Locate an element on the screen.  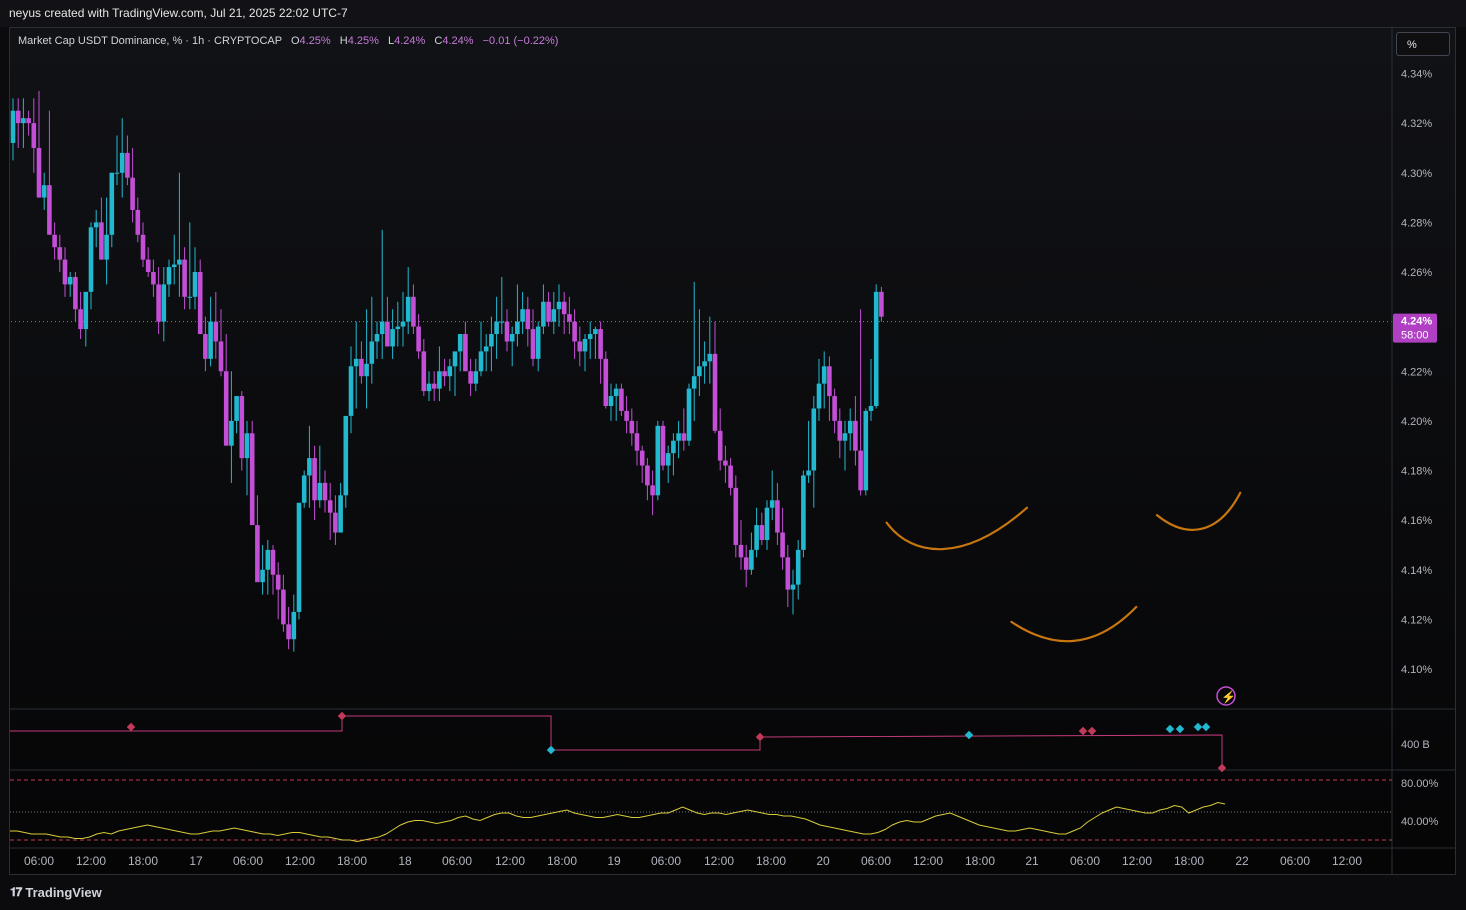
percent-scale-button: % is located at coordinates (1423, 44).